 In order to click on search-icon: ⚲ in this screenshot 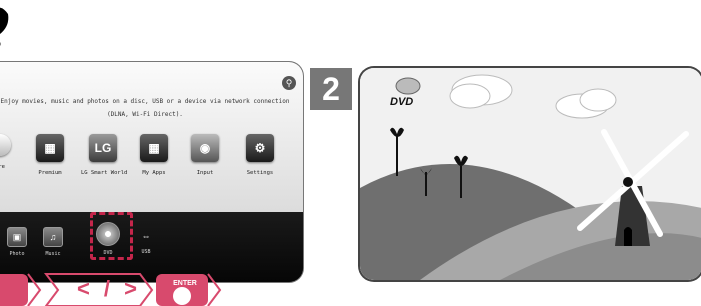, I will do `click(289, 83)`.